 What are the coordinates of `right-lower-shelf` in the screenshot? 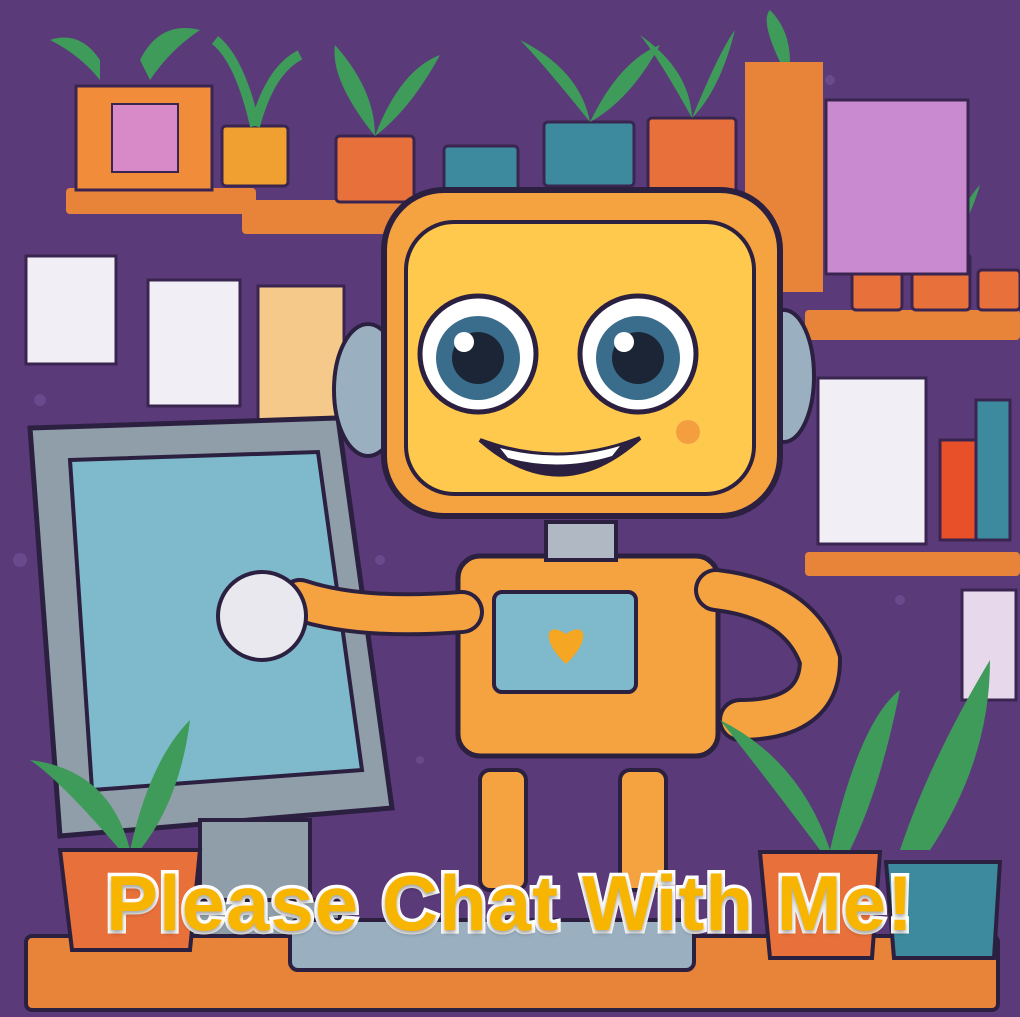 It's located at (912, 564).